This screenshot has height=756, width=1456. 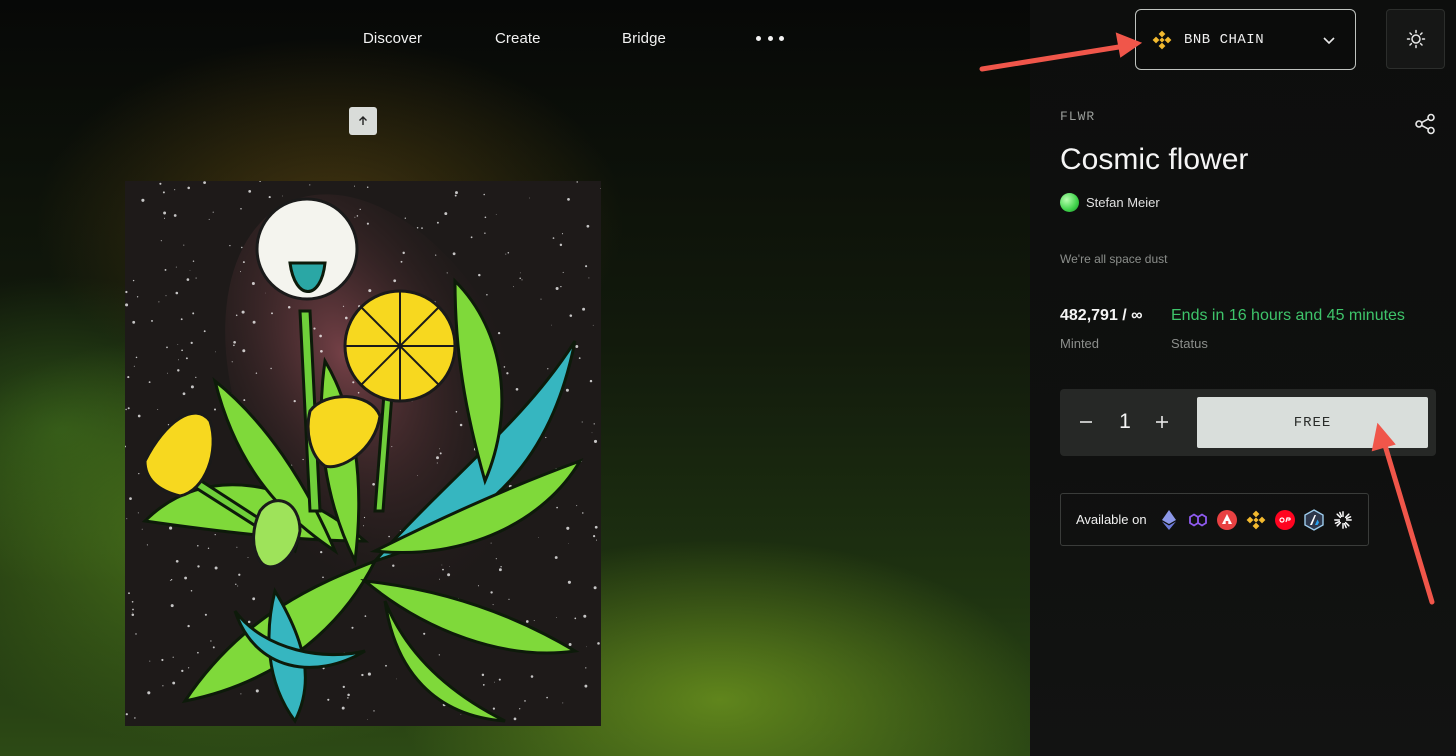 What do you see at coordinates (644, 38) in the screenshot?
I see `nav-bridge: Bridge` at bounding box center [644, 38].